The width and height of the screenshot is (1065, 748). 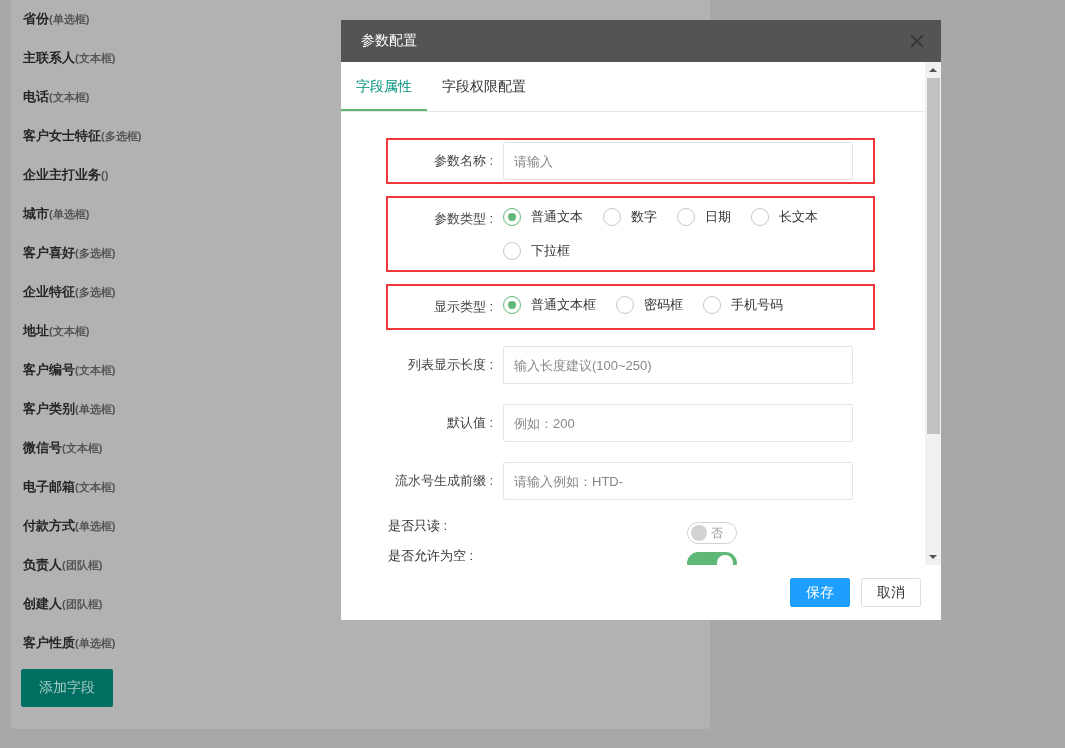 I want to click on field-label: 参数名称 :, so click(x=463, y=161).